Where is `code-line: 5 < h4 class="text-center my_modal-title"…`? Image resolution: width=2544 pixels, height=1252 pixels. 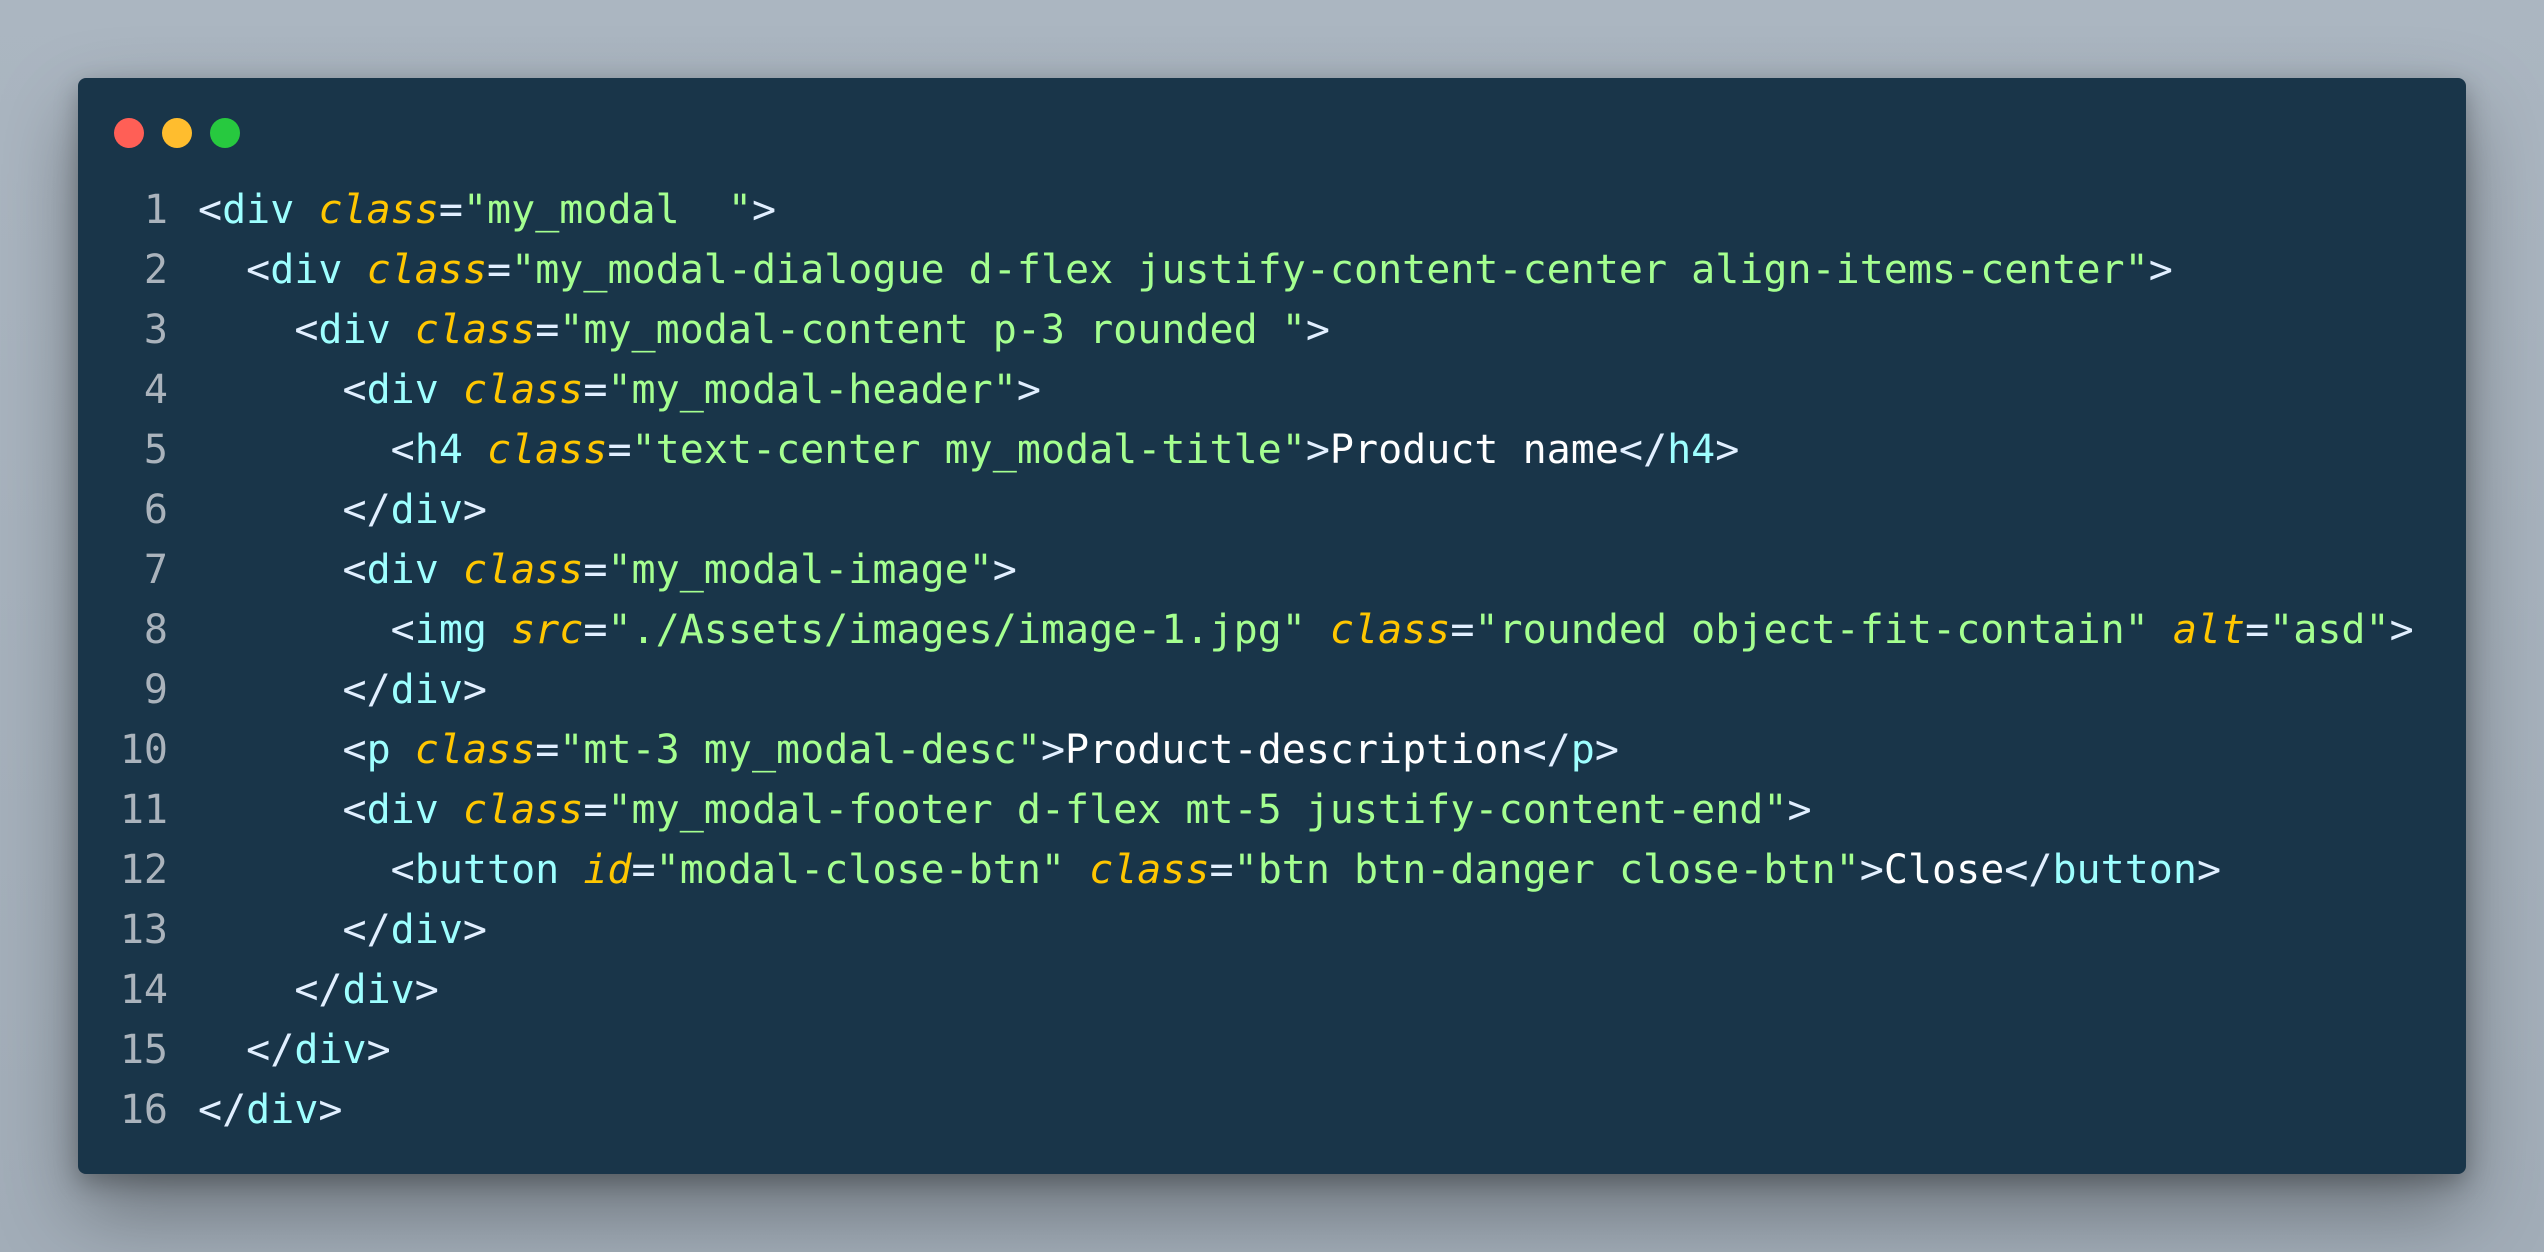
code-line: 5 < h4 class="text-center my_modal-title"… is located at coordinates (1272, 450).